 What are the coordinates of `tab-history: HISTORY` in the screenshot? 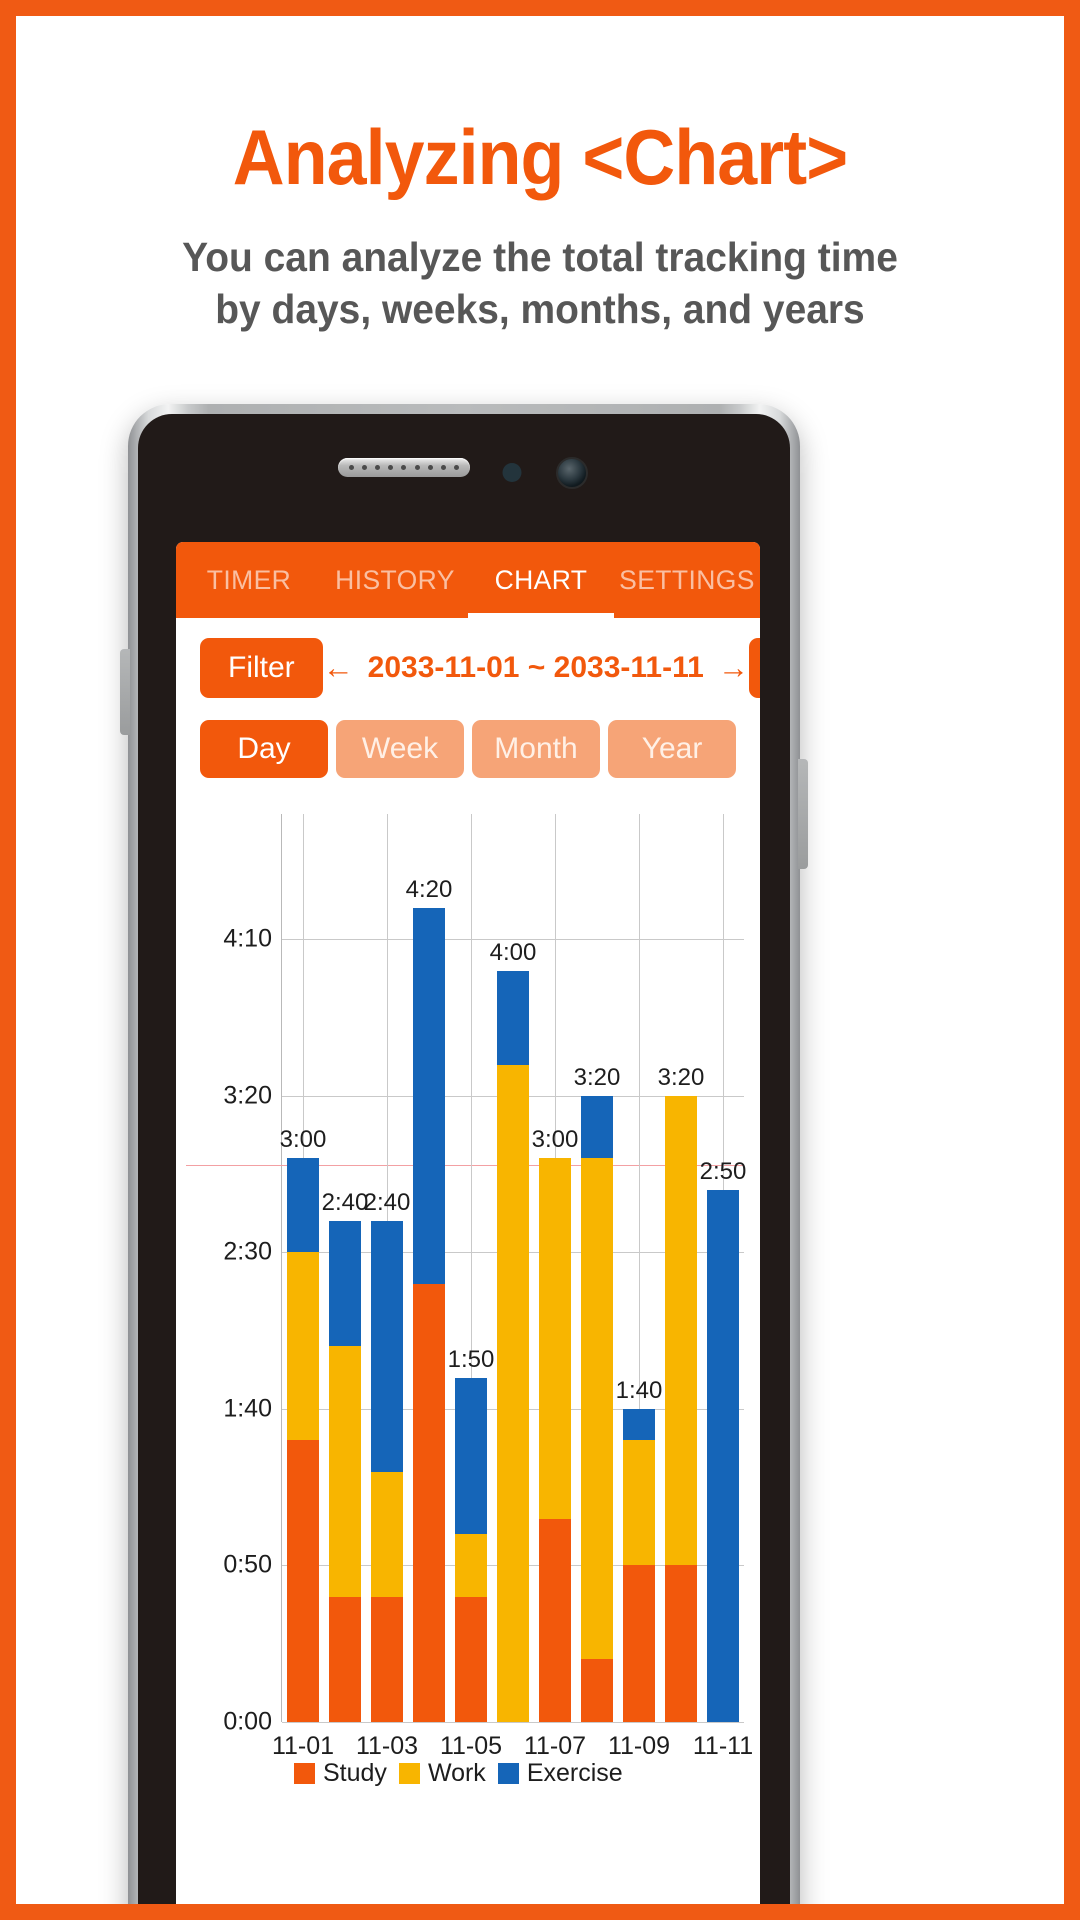 It's located at (395, 580).